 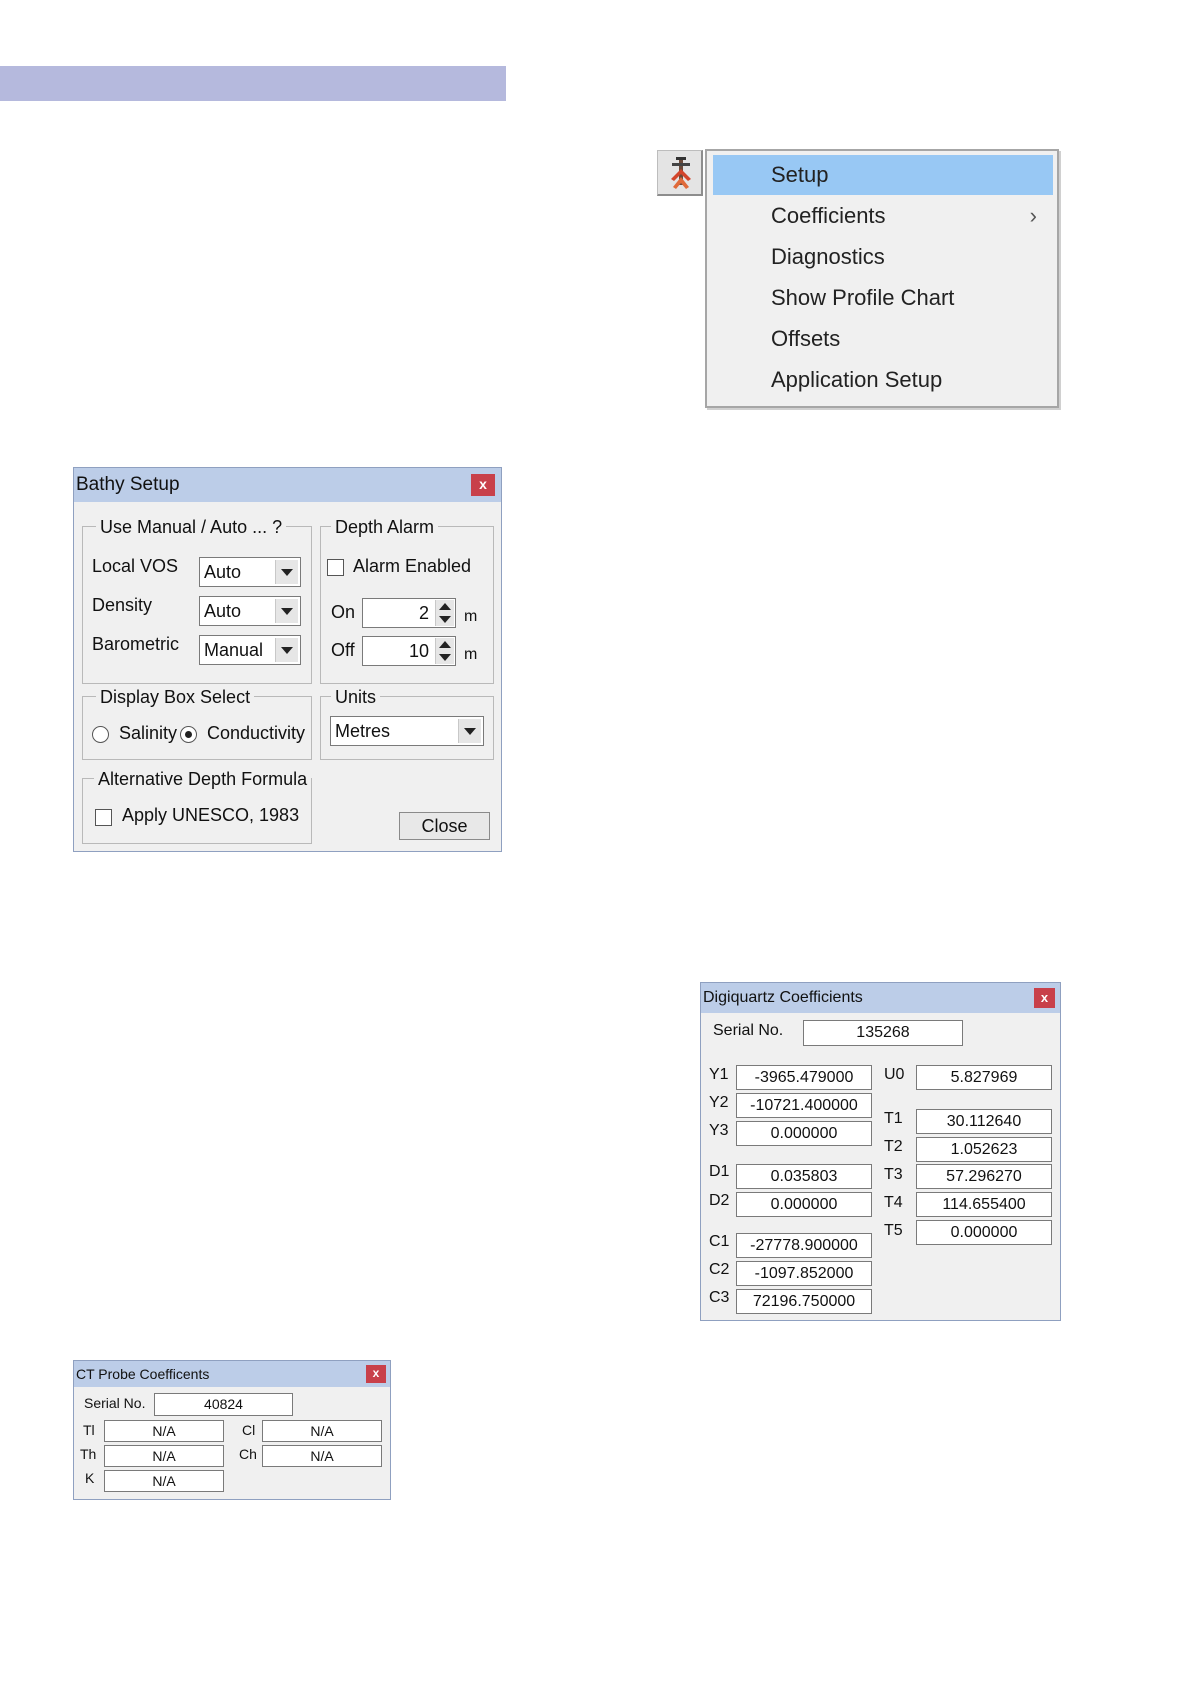 I want to click on coef-label-c2: C2, so click(x=719, y=1269).